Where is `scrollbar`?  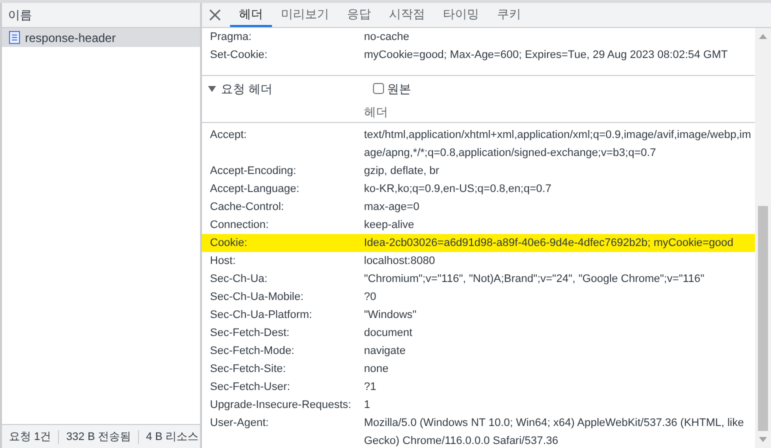
scrollbar is located at coordinates (763, 238).